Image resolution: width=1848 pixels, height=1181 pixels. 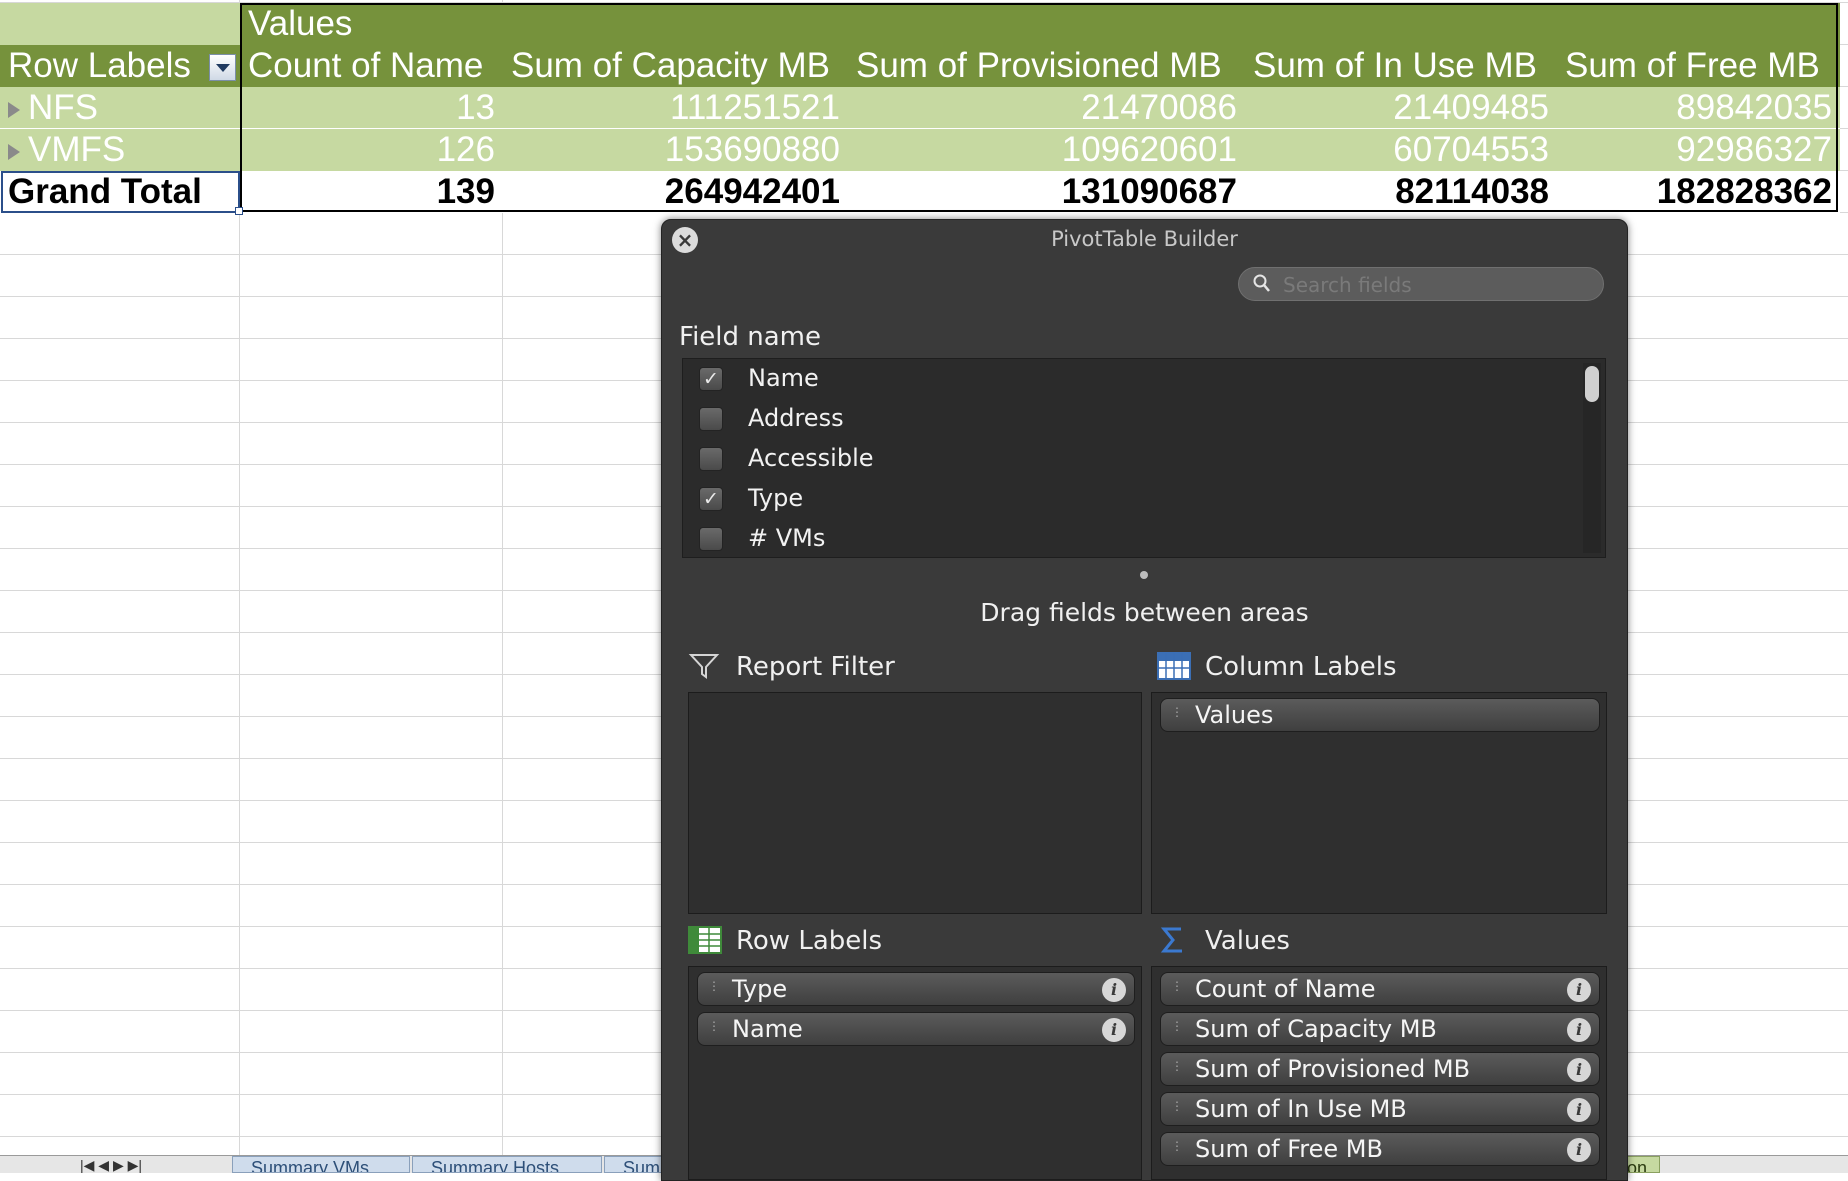 I want to click on field-item-address: Address, so click(x=1123, y=419).